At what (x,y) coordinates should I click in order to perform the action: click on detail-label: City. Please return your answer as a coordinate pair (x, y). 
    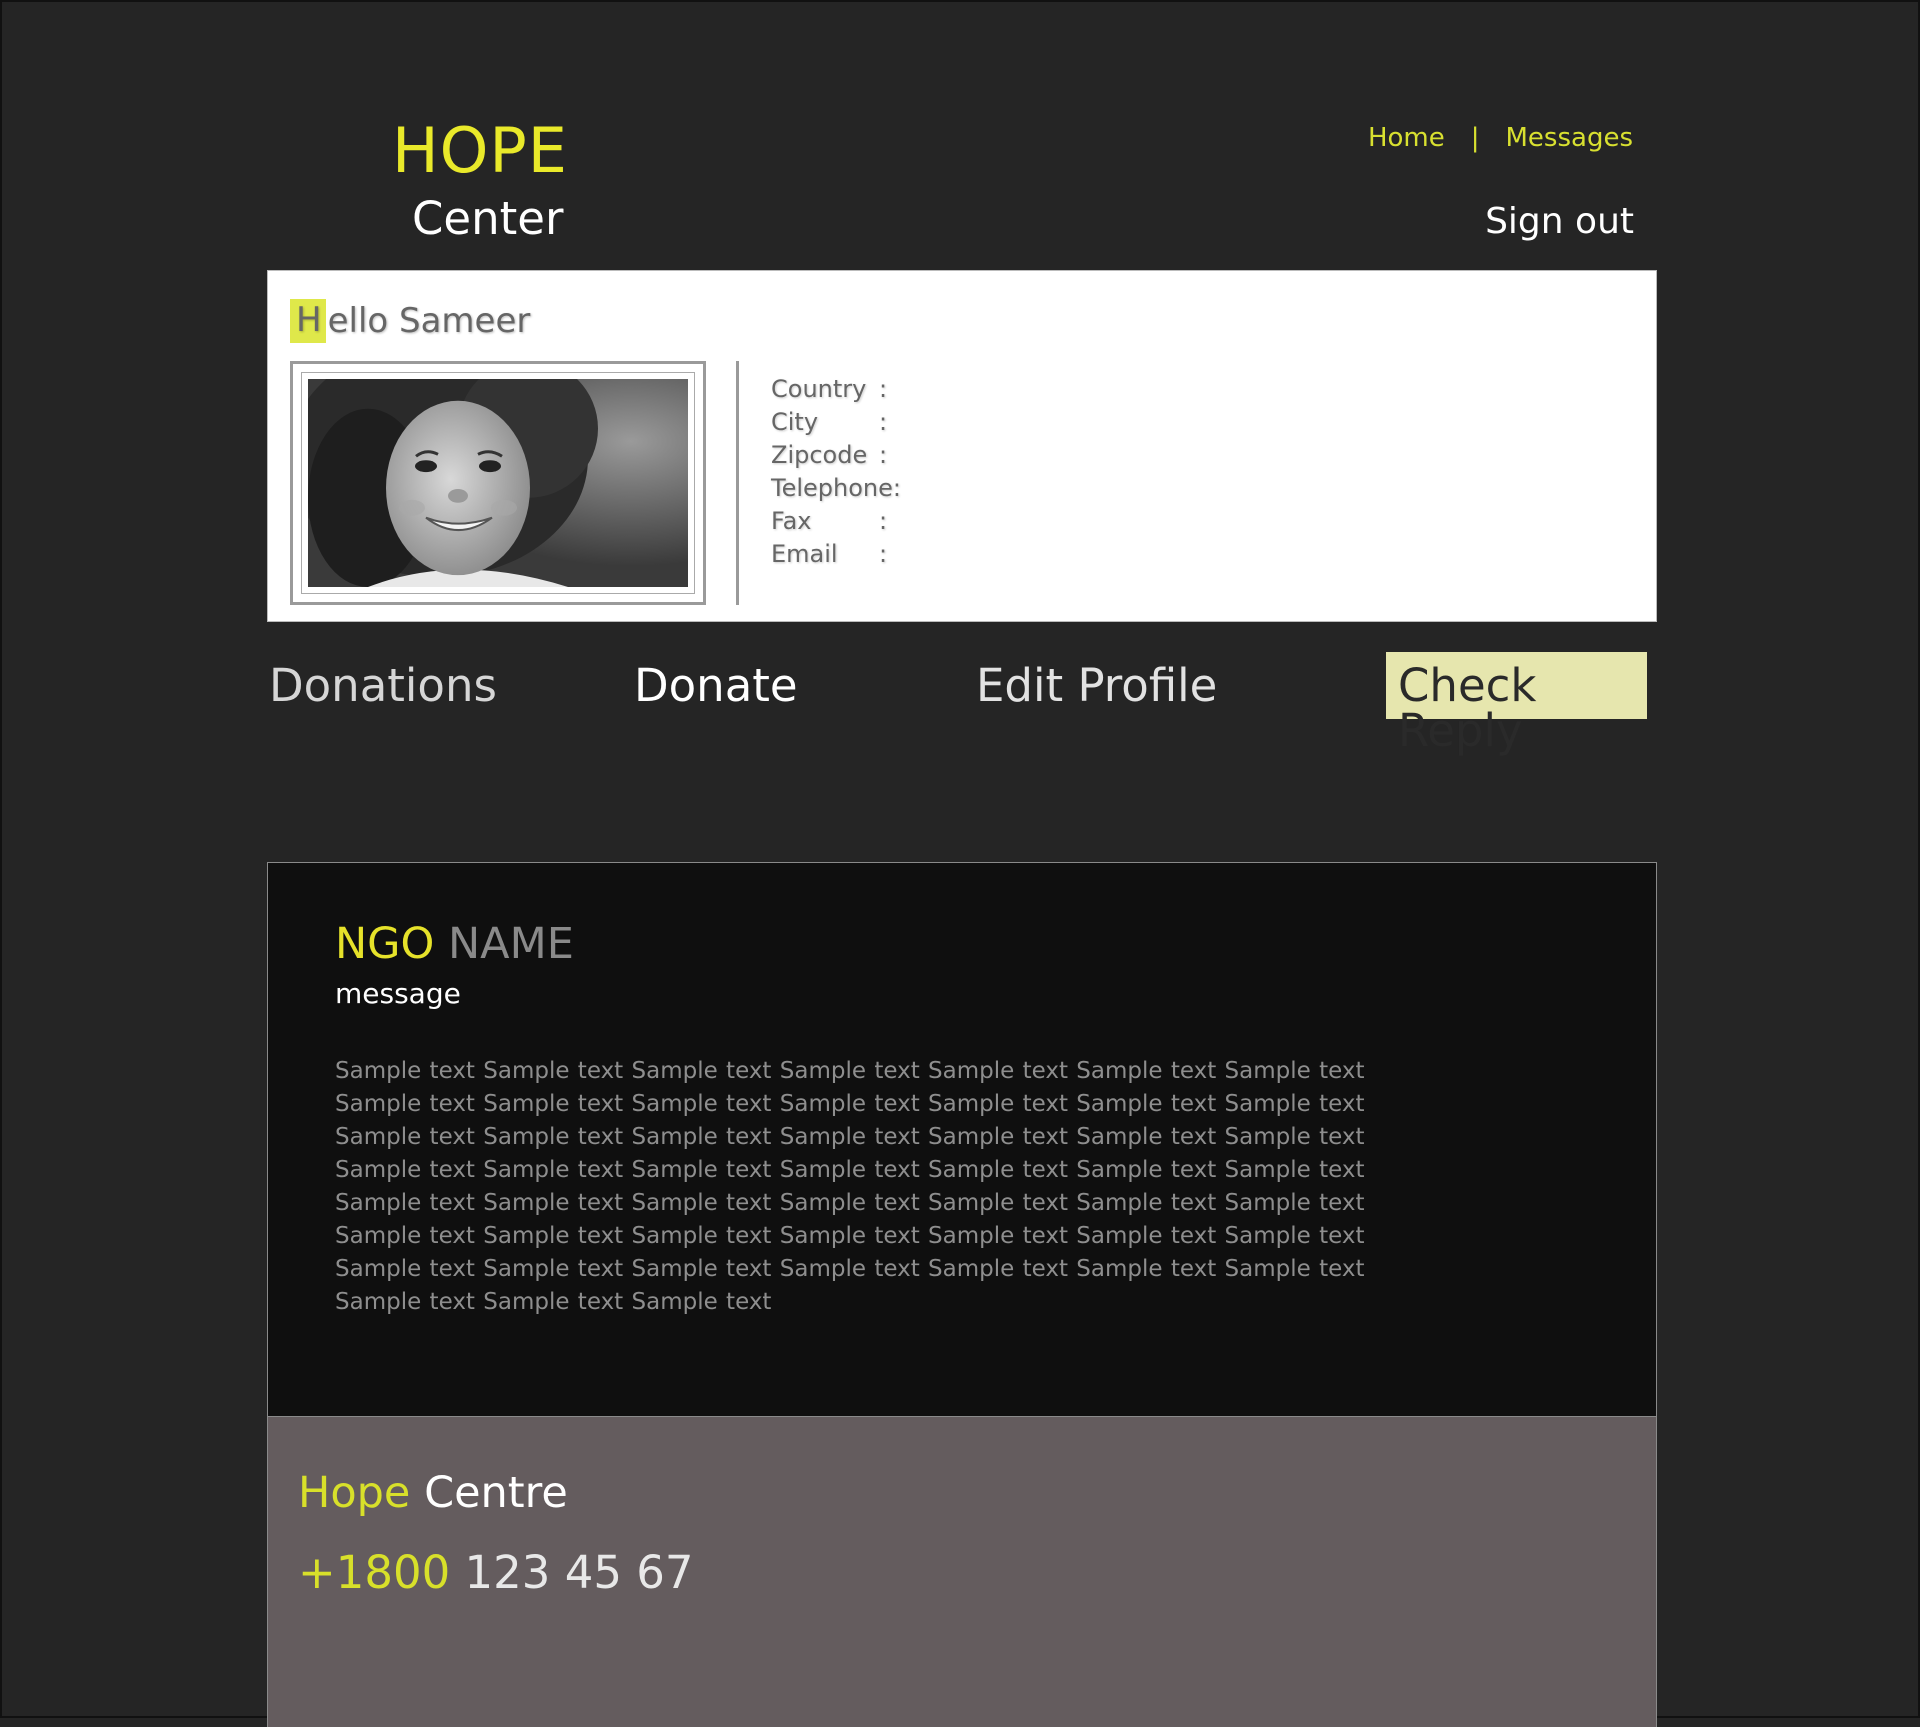
    Looking at the image, I should click on (795, 422).